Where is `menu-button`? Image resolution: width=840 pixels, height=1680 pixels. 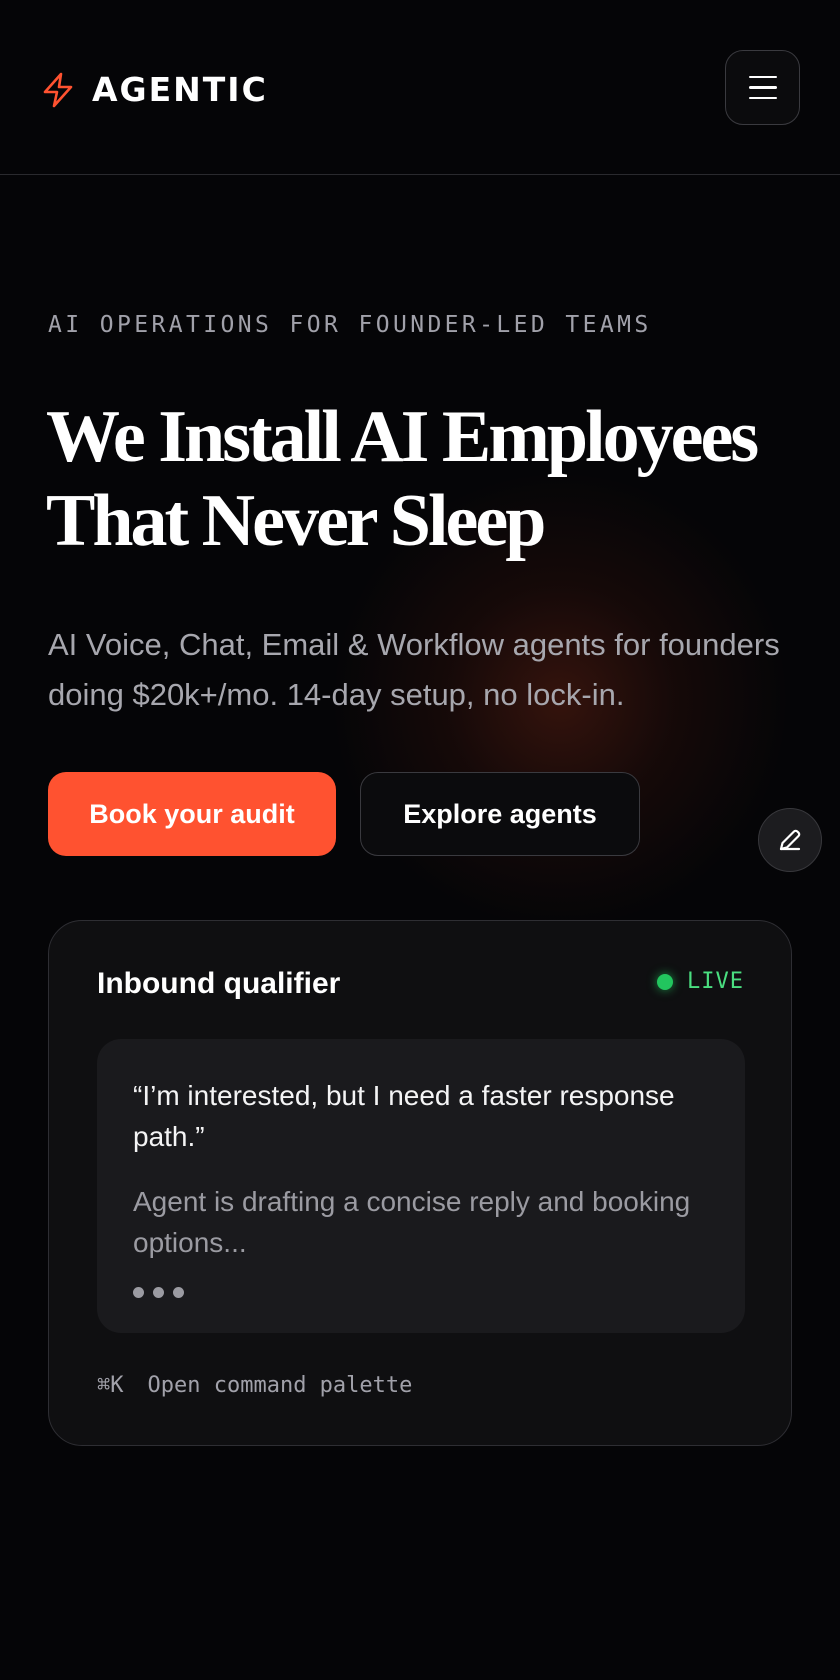 menu-button is located at coordinates (762, 87).